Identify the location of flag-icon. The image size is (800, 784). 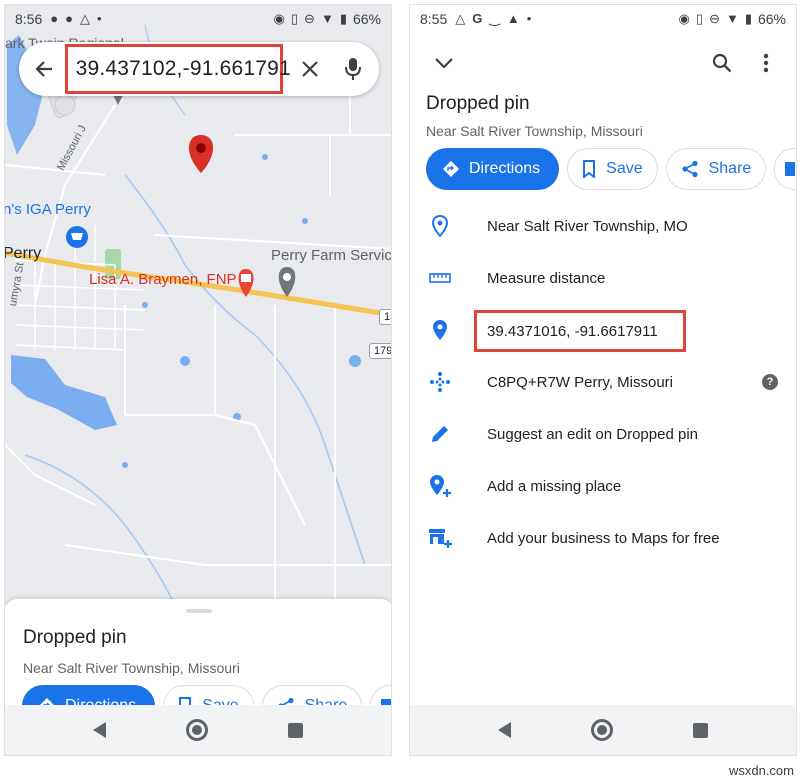
(790, 169).